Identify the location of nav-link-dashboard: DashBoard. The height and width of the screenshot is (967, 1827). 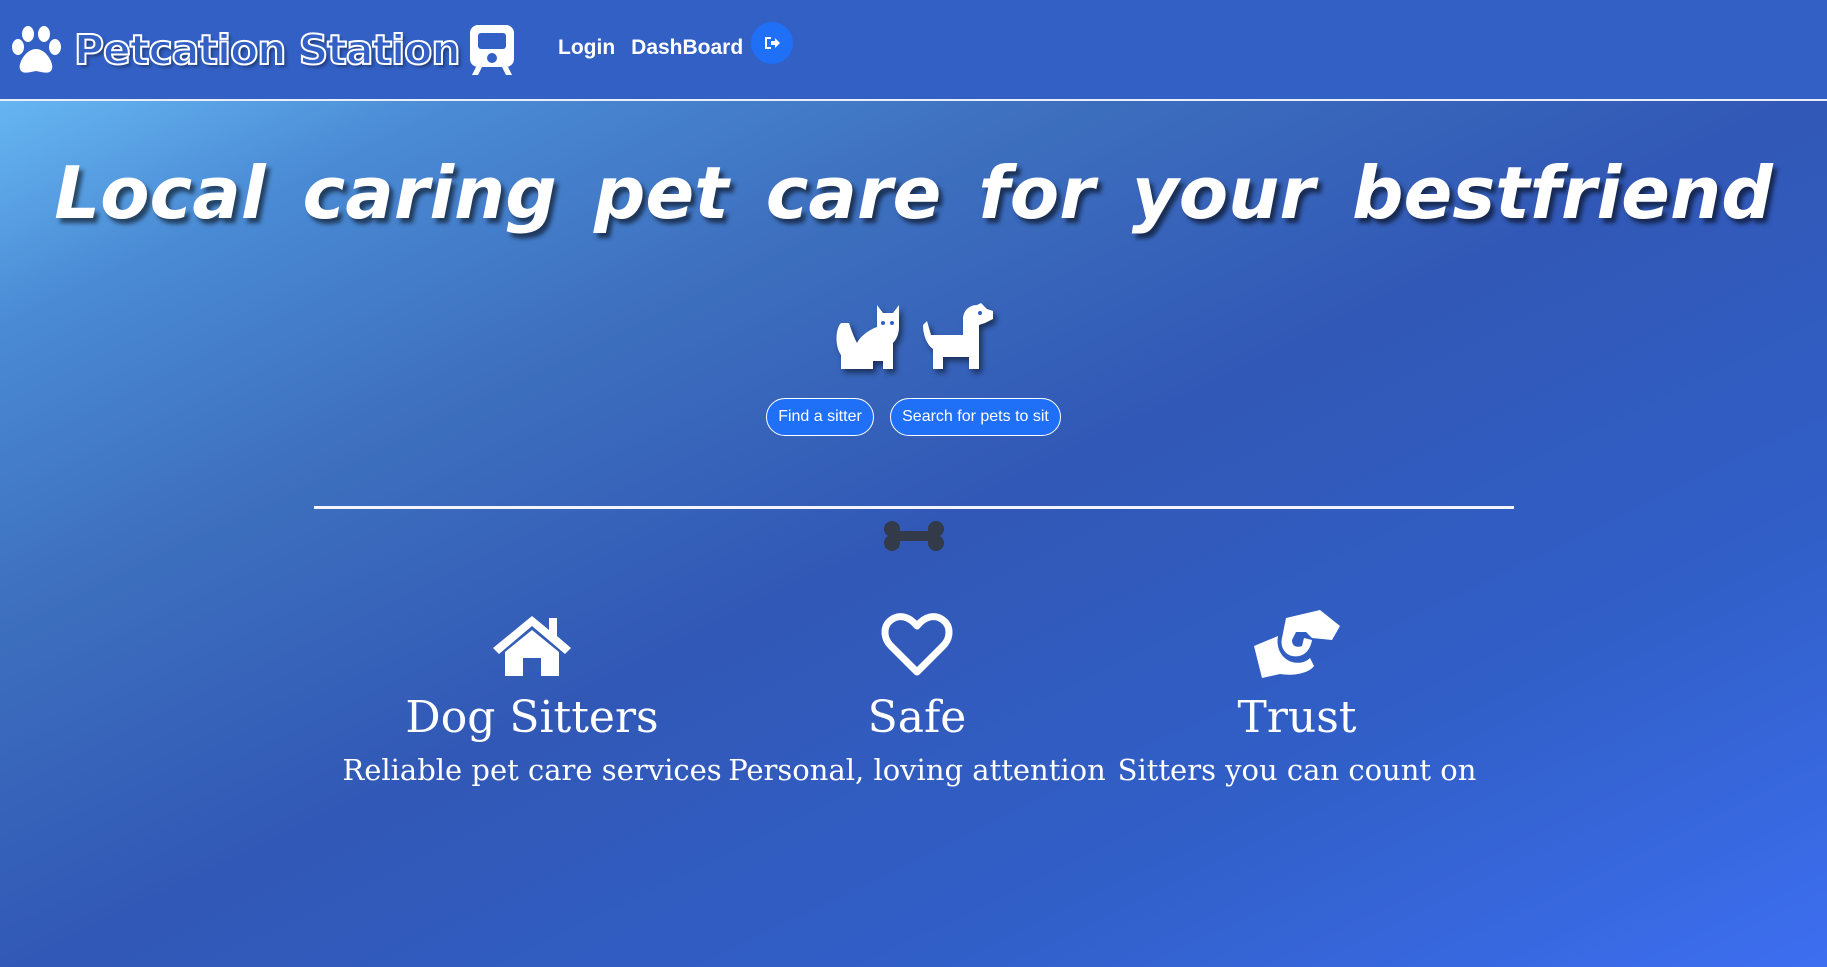
(687, 48).